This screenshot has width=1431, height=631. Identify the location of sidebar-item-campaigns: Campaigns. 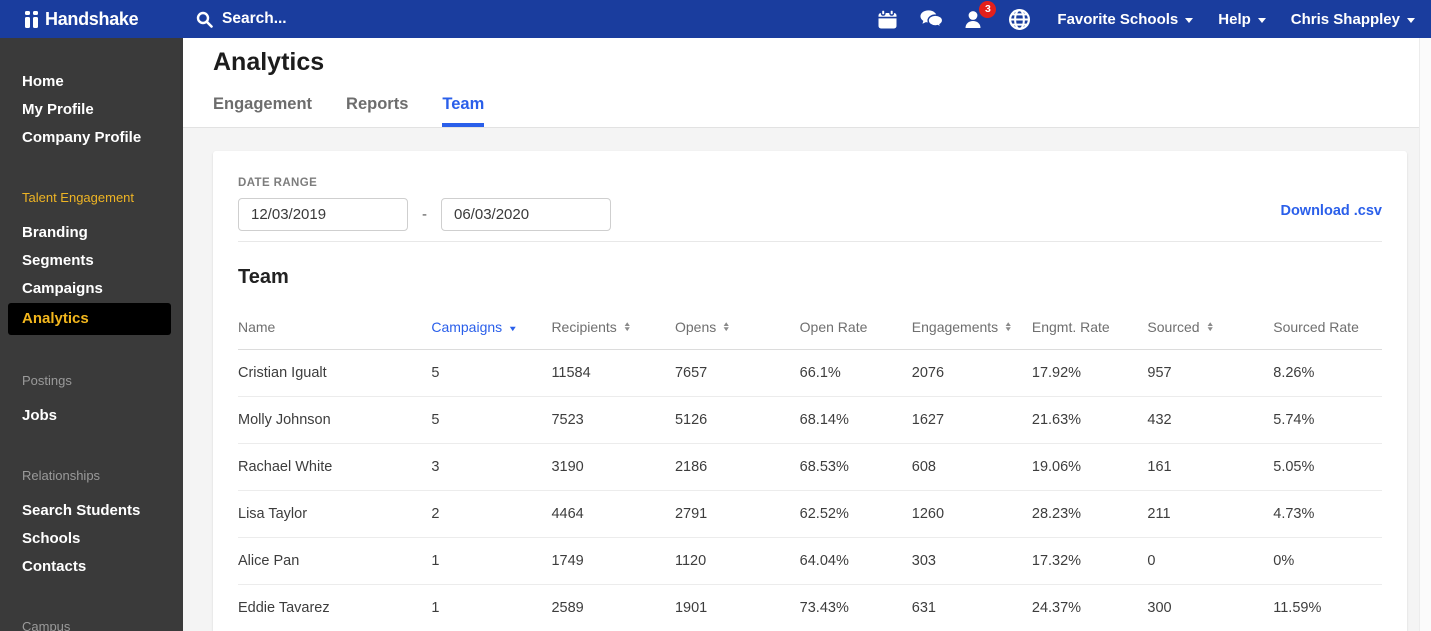
(91, 289).